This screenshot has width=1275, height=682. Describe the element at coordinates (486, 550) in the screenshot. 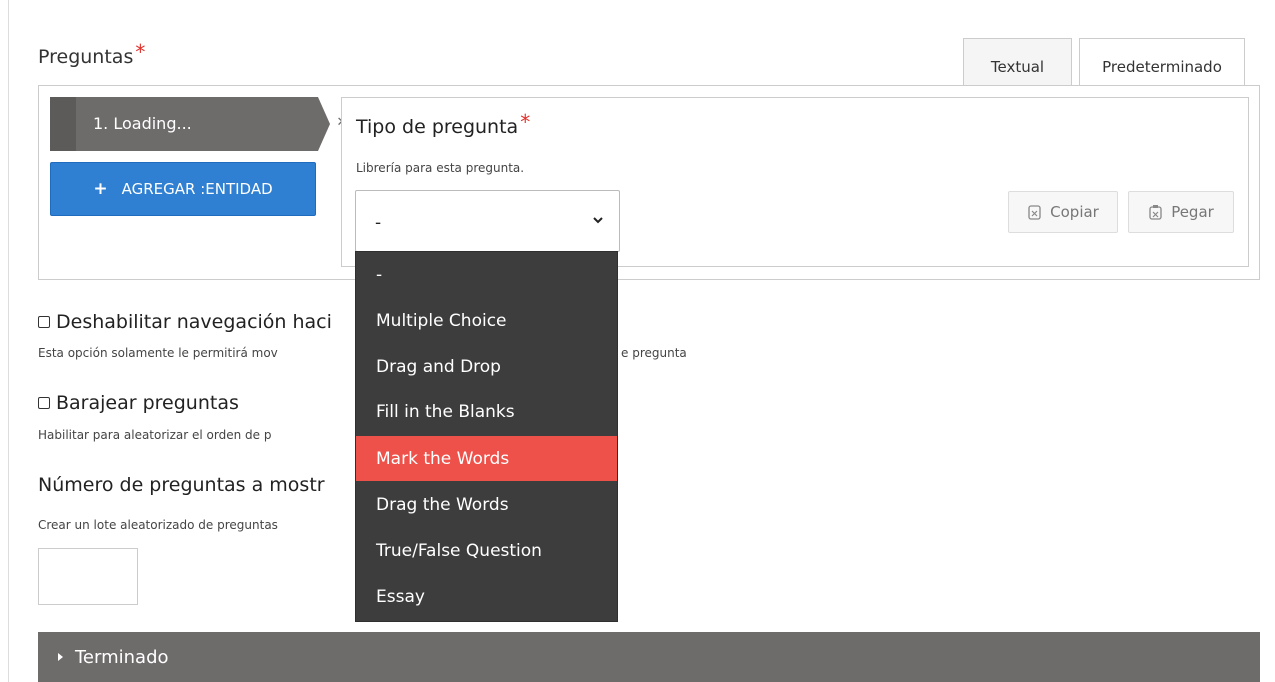

I see `dropdown-option: True/False Question` at that location.